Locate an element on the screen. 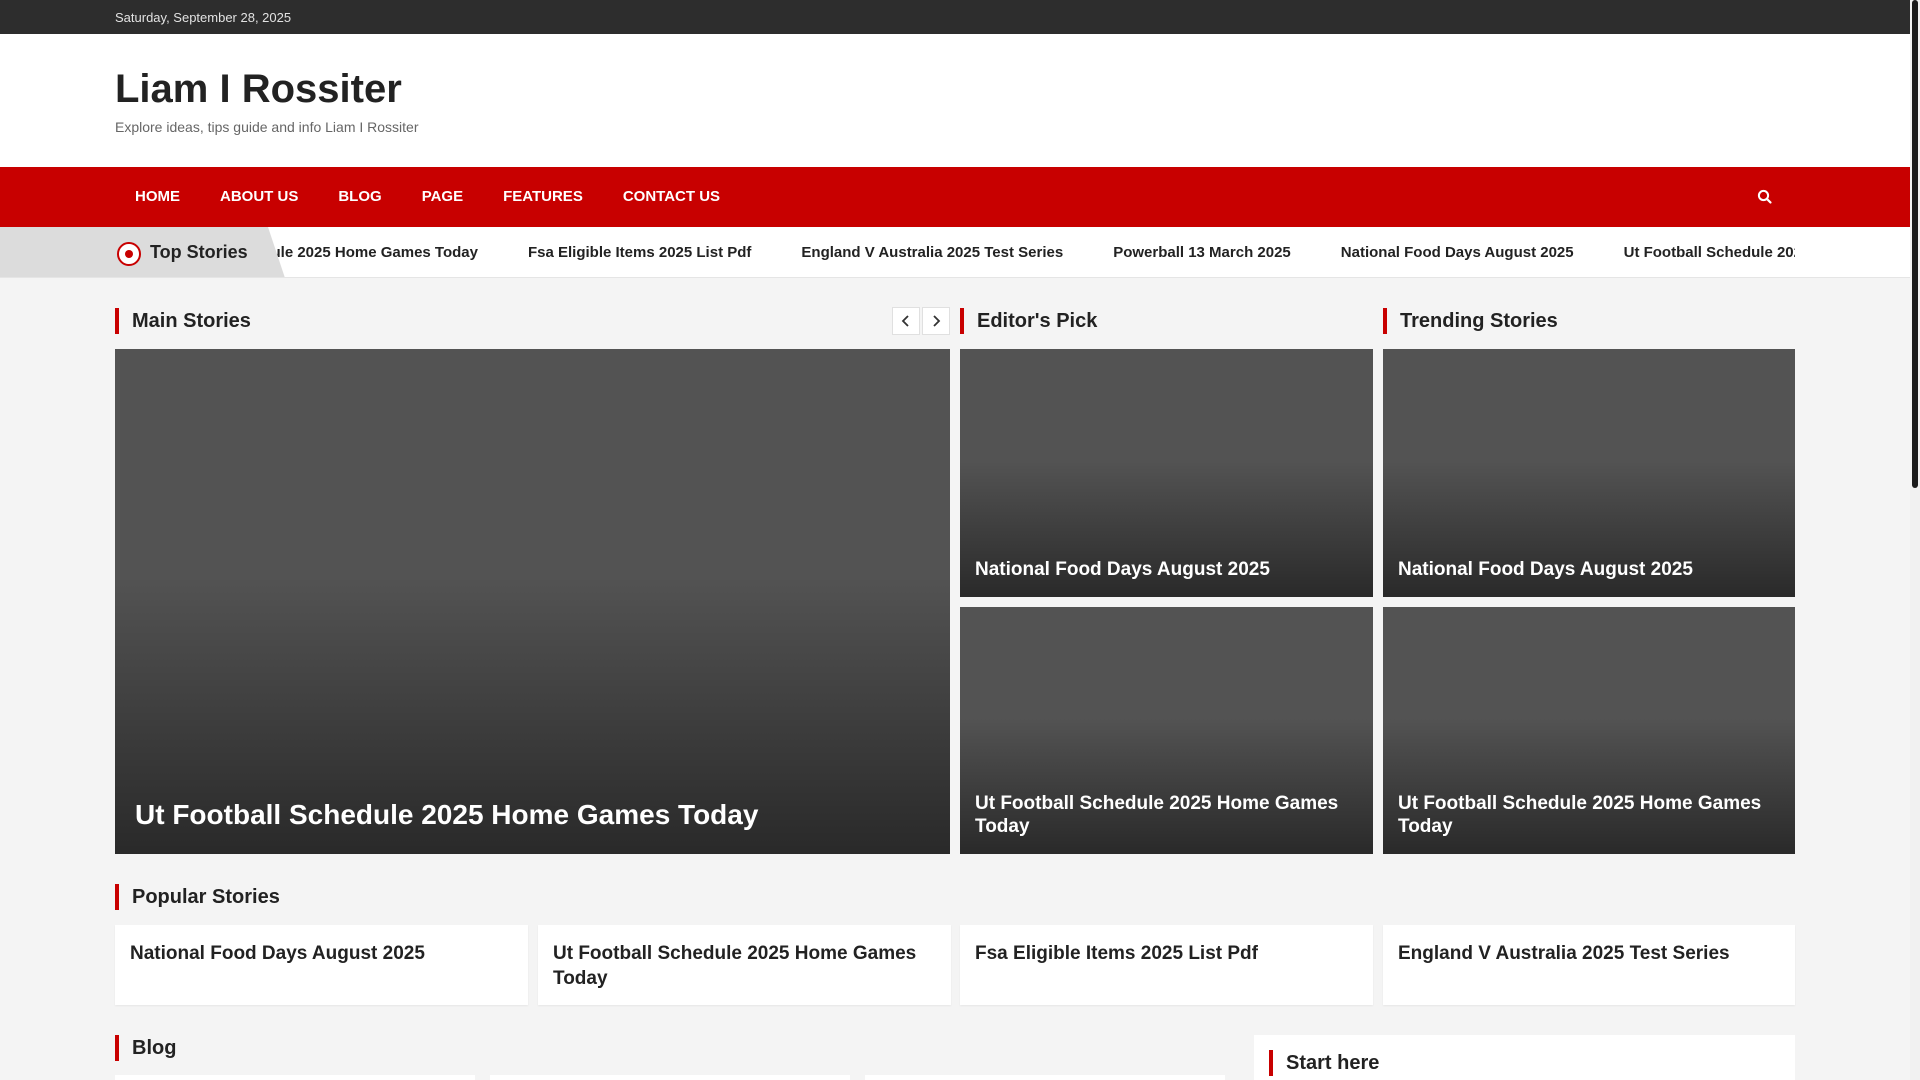 Image resolution: width=1920 pixels, height=1080 pixels. popular-story-card: England V Australia 2025 Test Series is located at coordinates (1589, 965).